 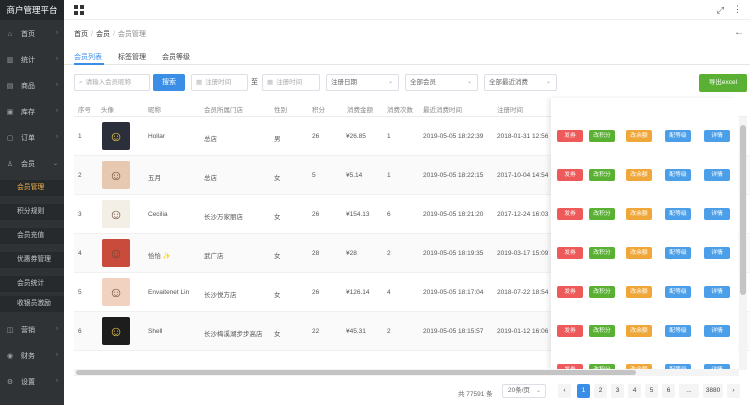 What do you see at coordinates (720, 10) in the screenshot?
I see `fullscreen-icon: ⤢` at bounding box center [720, 10].